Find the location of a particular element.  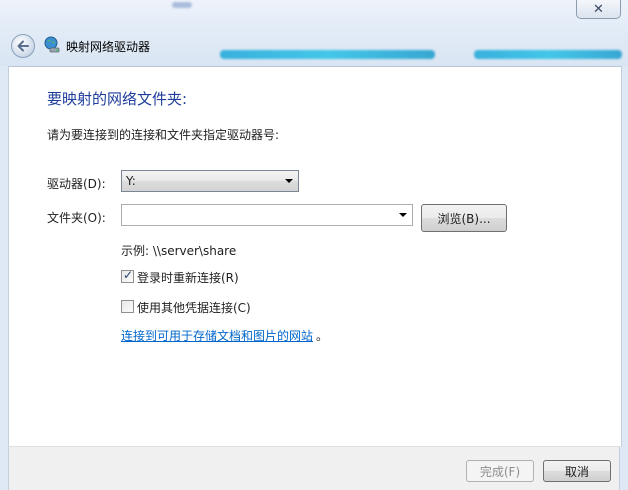

instruction-text: 请为要连接到的连接和文件夹指定驱动器号: is located at coordinates (163, 135).